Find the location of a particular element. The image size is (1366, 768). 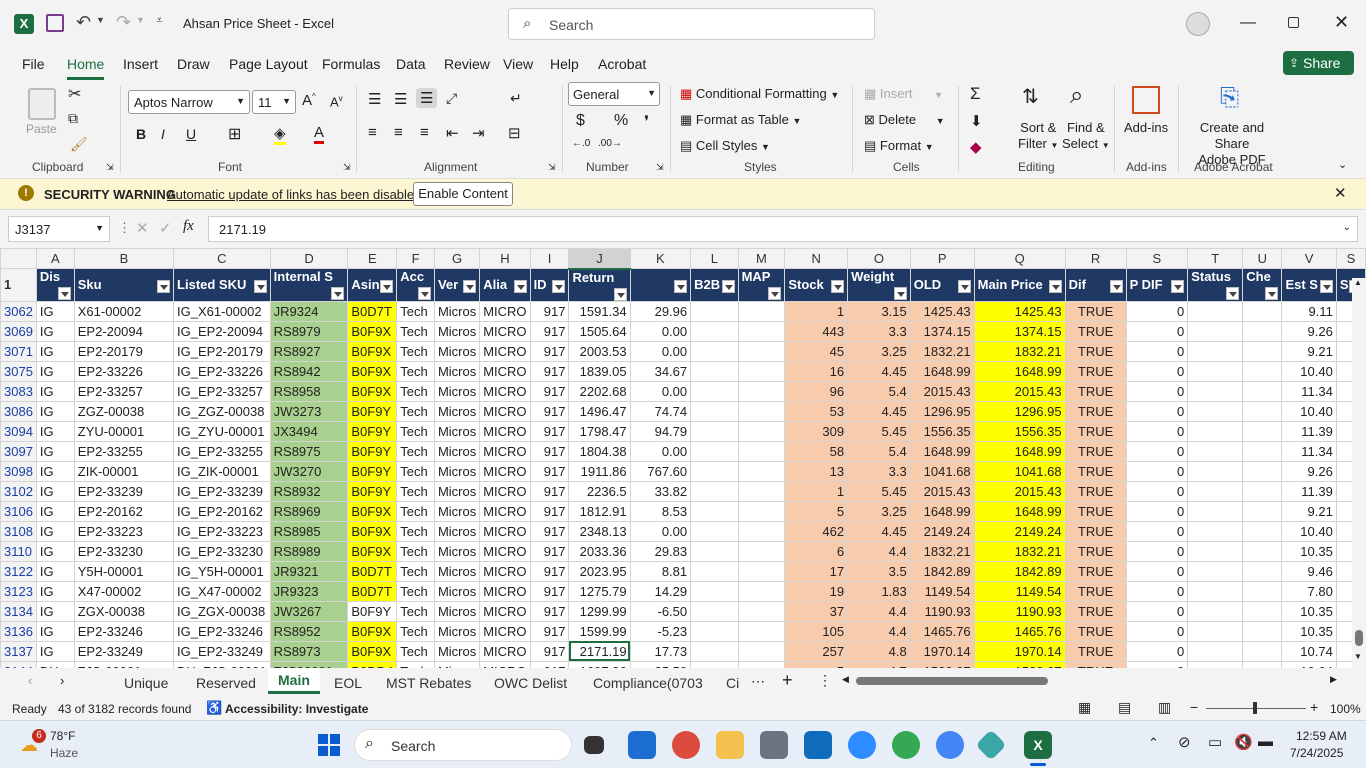

table-cell: IG_EP2-20094 is located at coordinates (222, 331).